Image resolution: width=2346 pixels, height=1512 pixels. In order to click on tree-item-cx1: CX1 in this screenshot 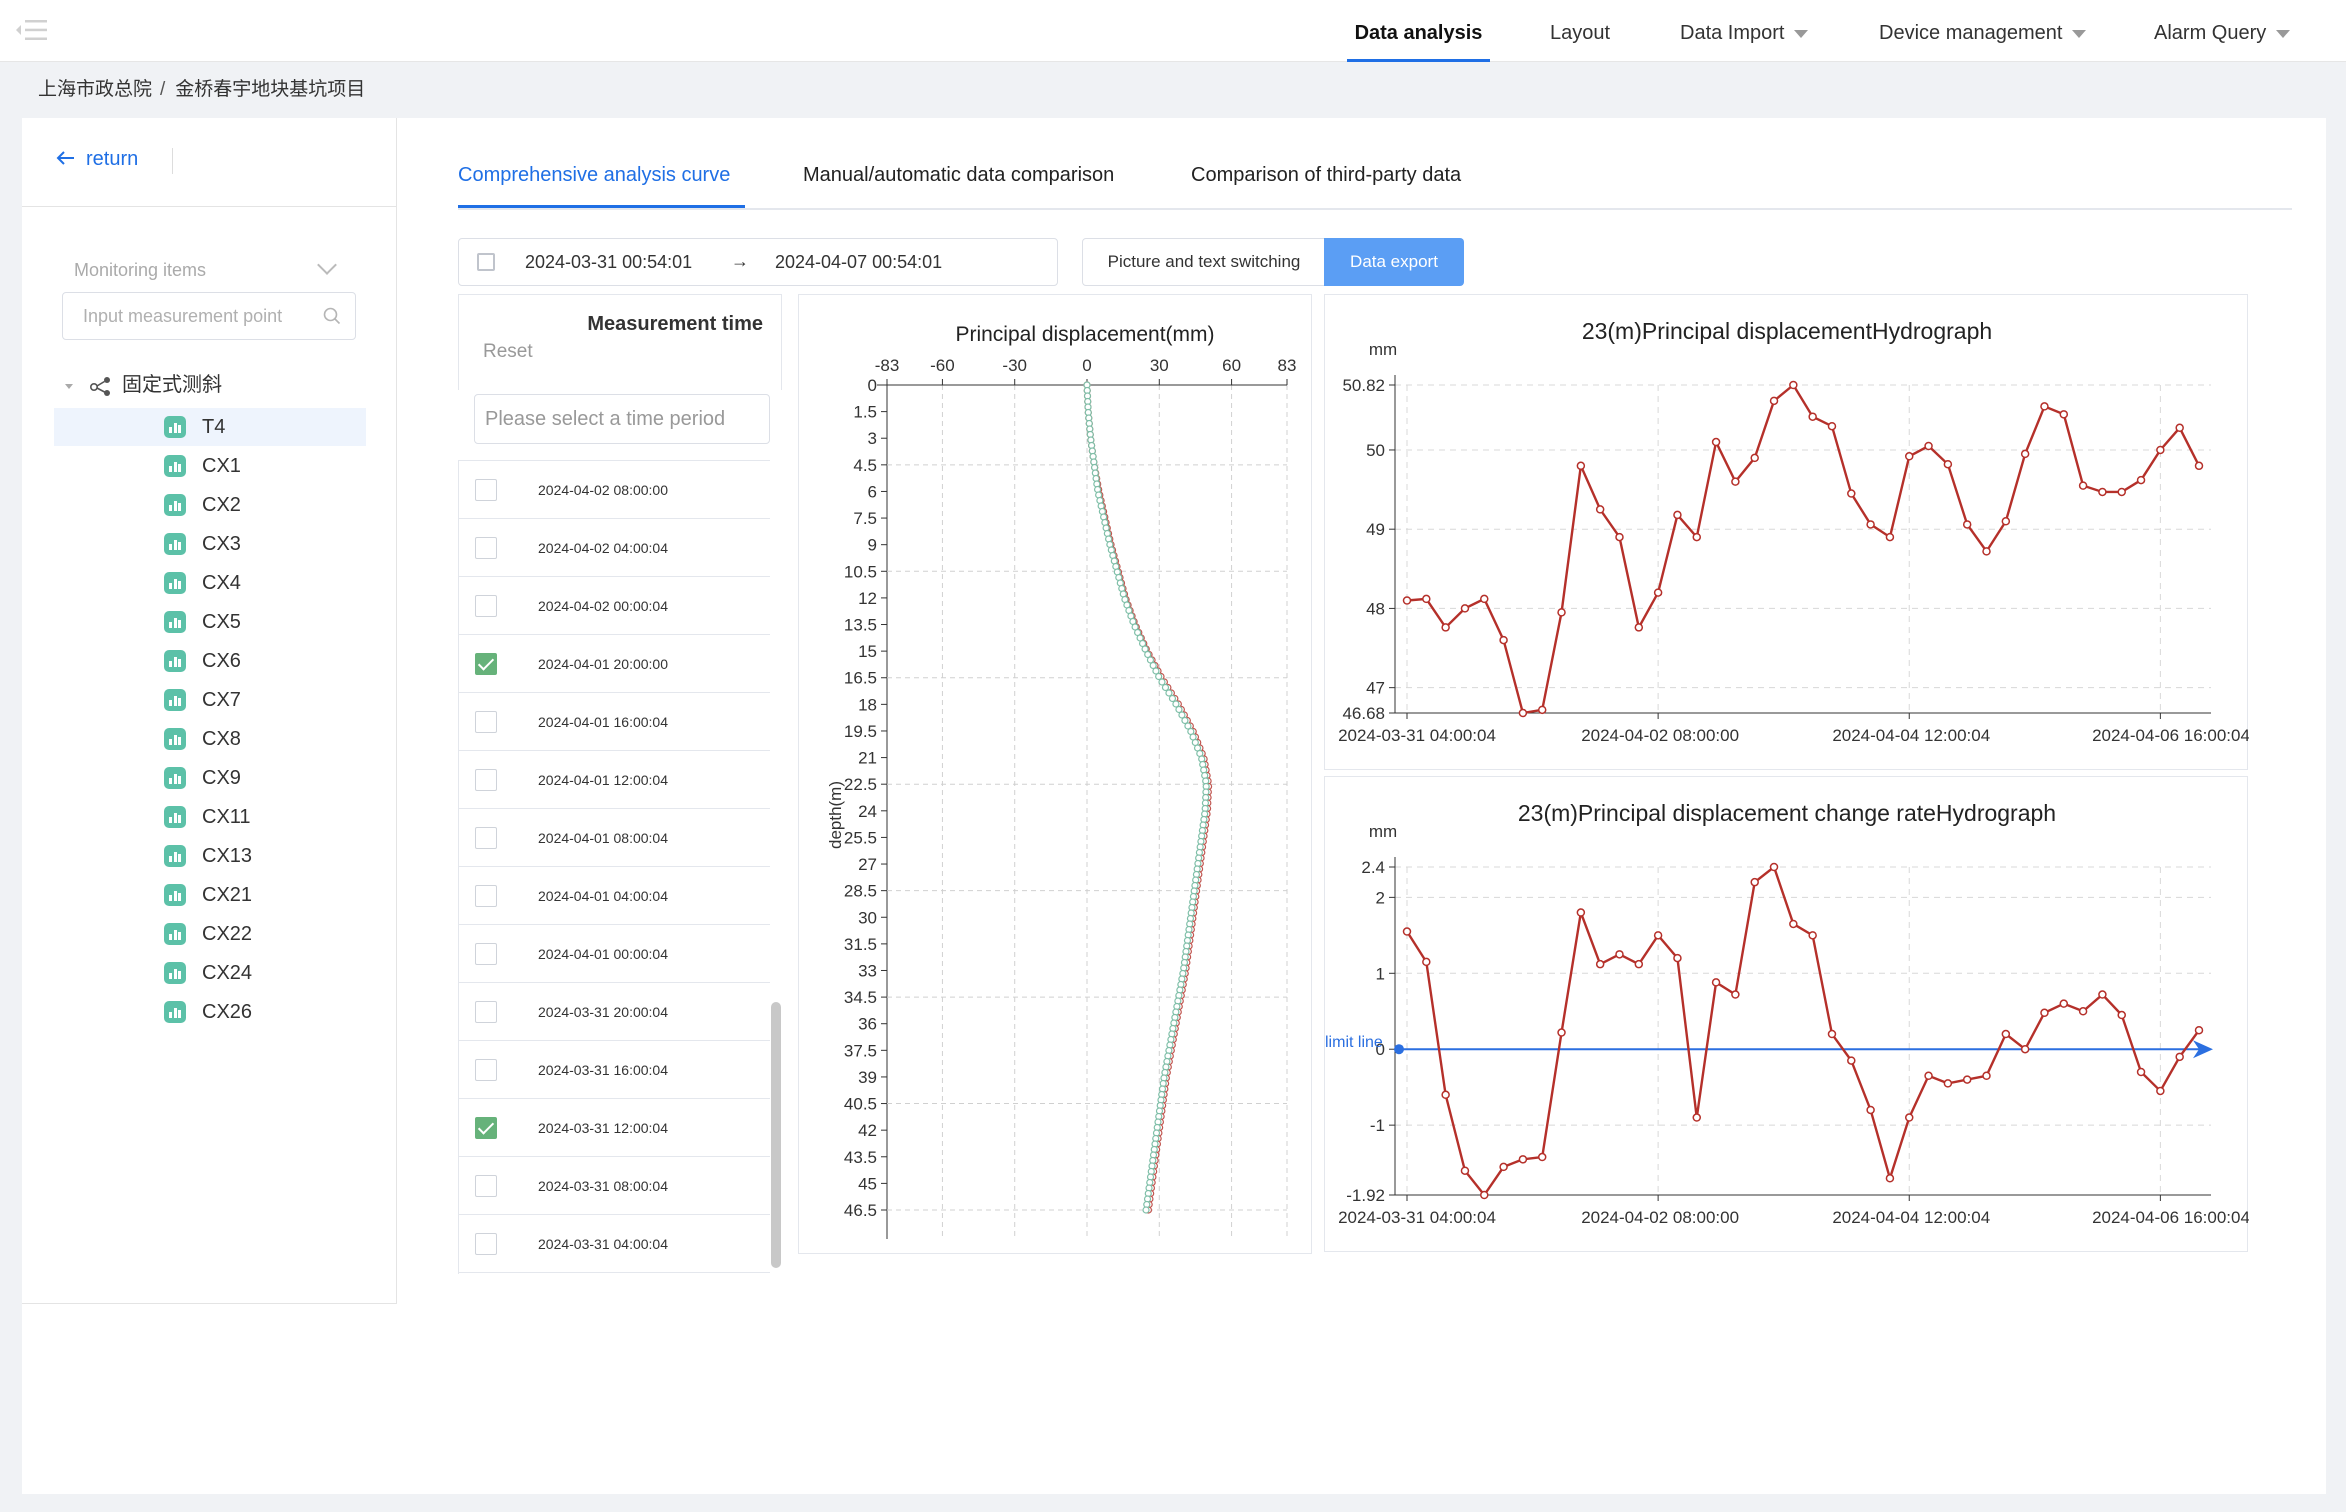, I will do `click(210, 466)`.